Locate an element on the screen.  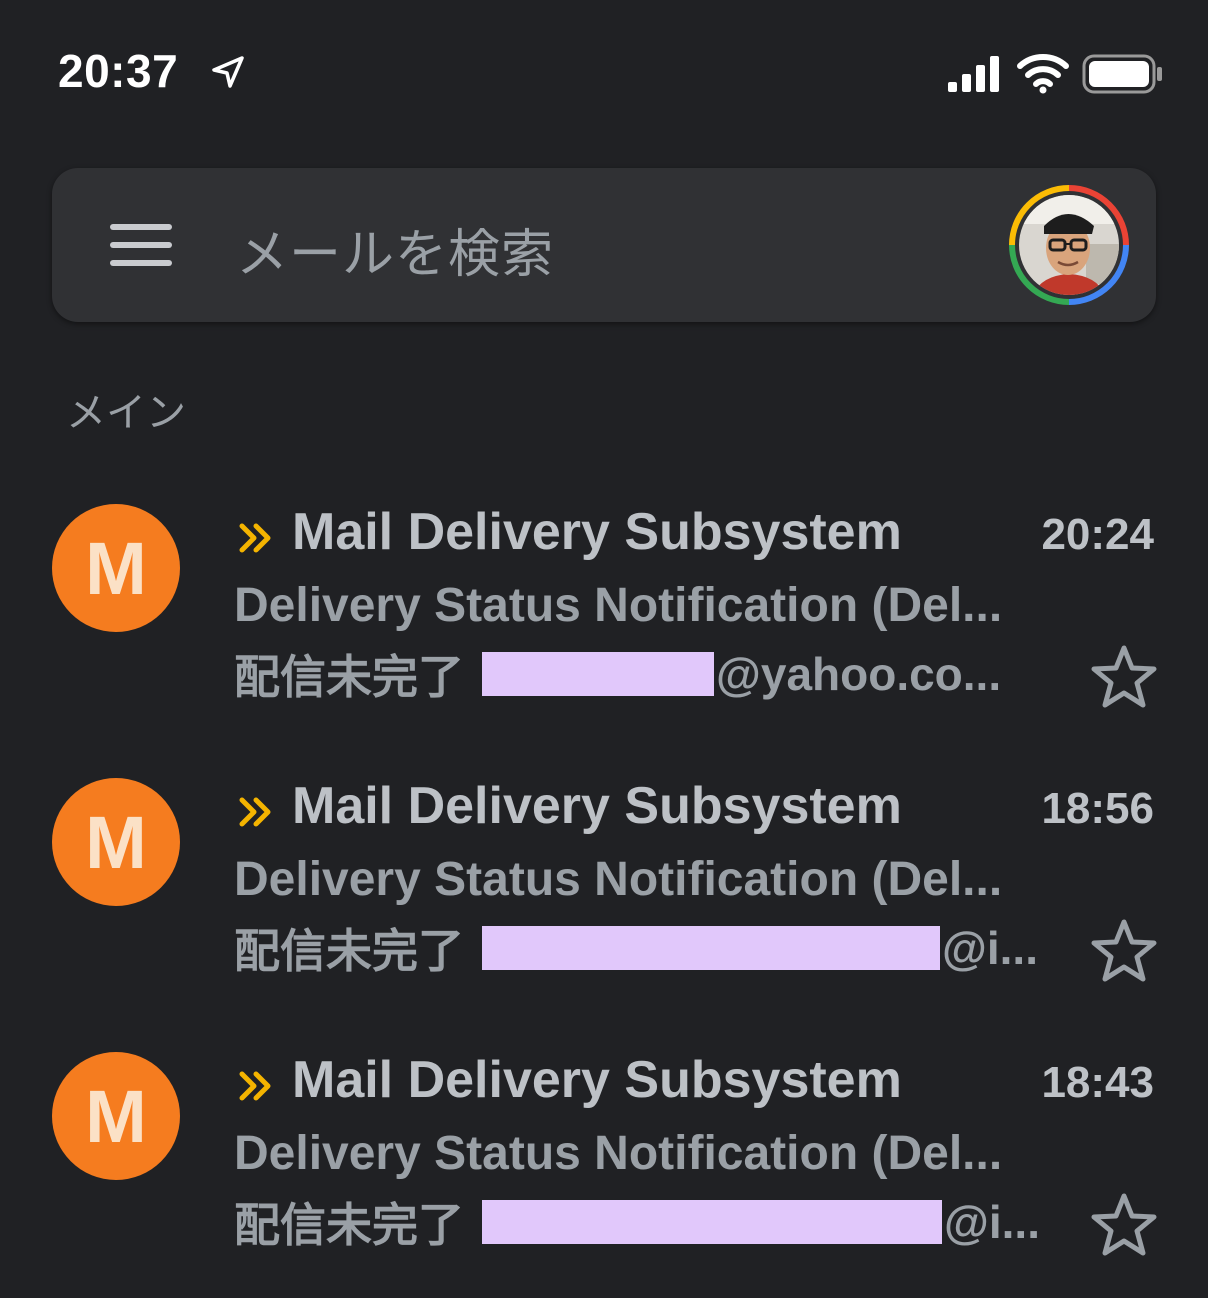
location-arrow-icon is located at coordinates (228, 72).